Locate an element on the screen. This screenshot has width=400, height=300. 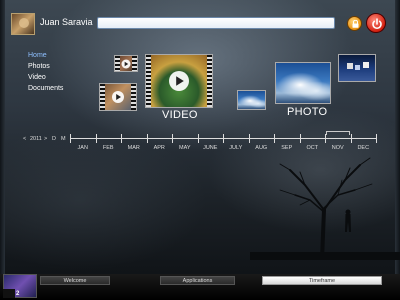
nav-item-home: Home is located at coordinates (37, 55).